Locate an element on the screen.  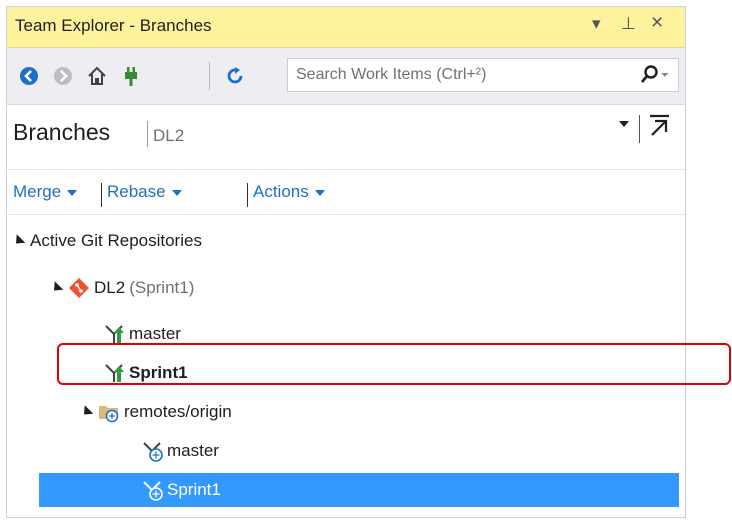
refresh-icon is located at coordinates (235, 76).